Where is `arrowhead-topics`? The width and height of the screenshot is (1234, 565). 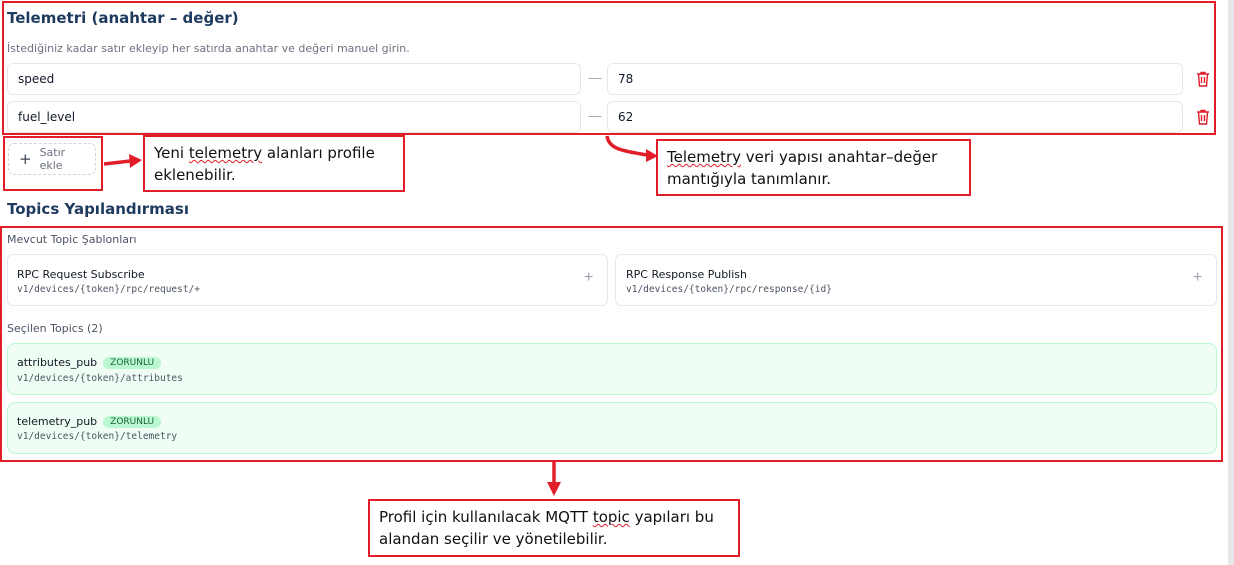
arrowhead-topics is located at coordinates (554, 489).